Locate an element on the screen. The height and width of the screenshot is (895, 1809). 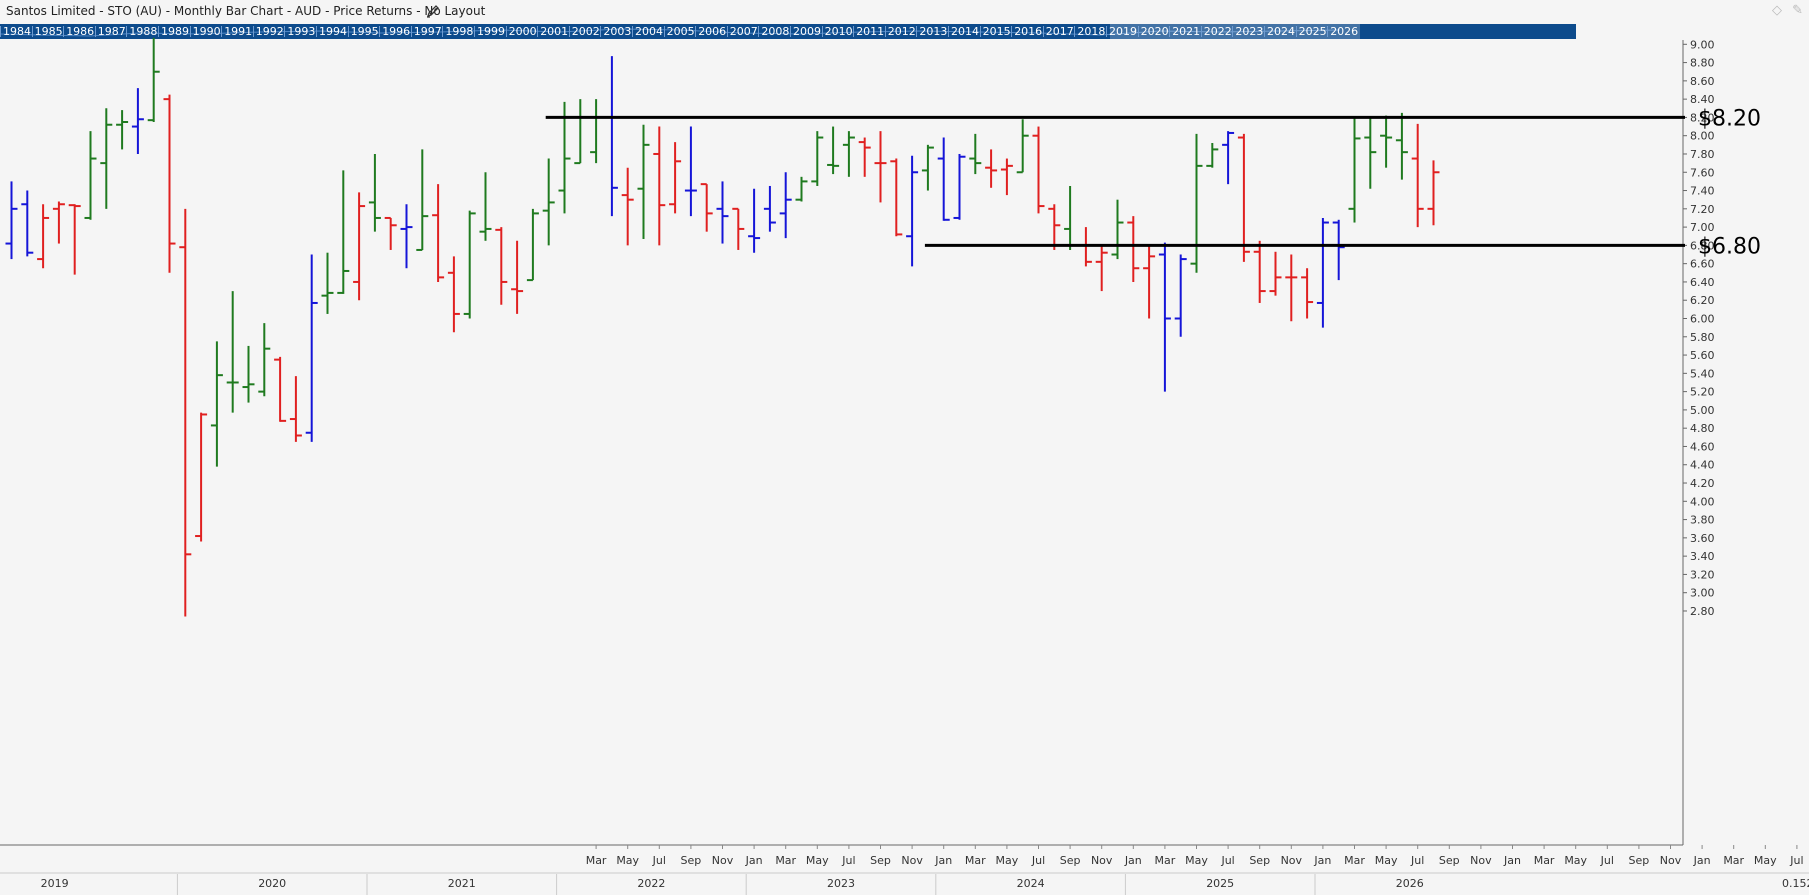
year-label: 2024 is located at coordinates (1031, 883).